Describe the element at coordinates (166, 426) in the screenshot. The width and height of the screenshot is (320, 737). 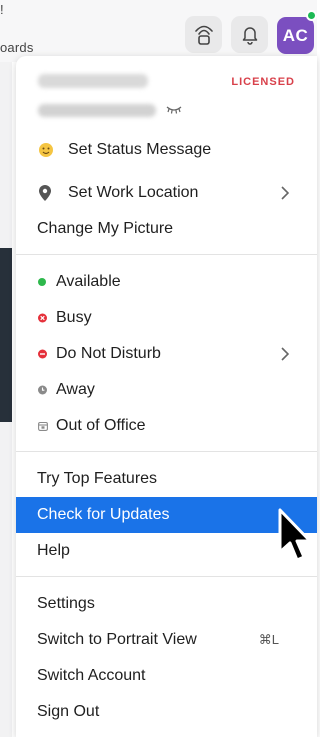
I see `menu-item-out-of-office: Out of Office` at that location.